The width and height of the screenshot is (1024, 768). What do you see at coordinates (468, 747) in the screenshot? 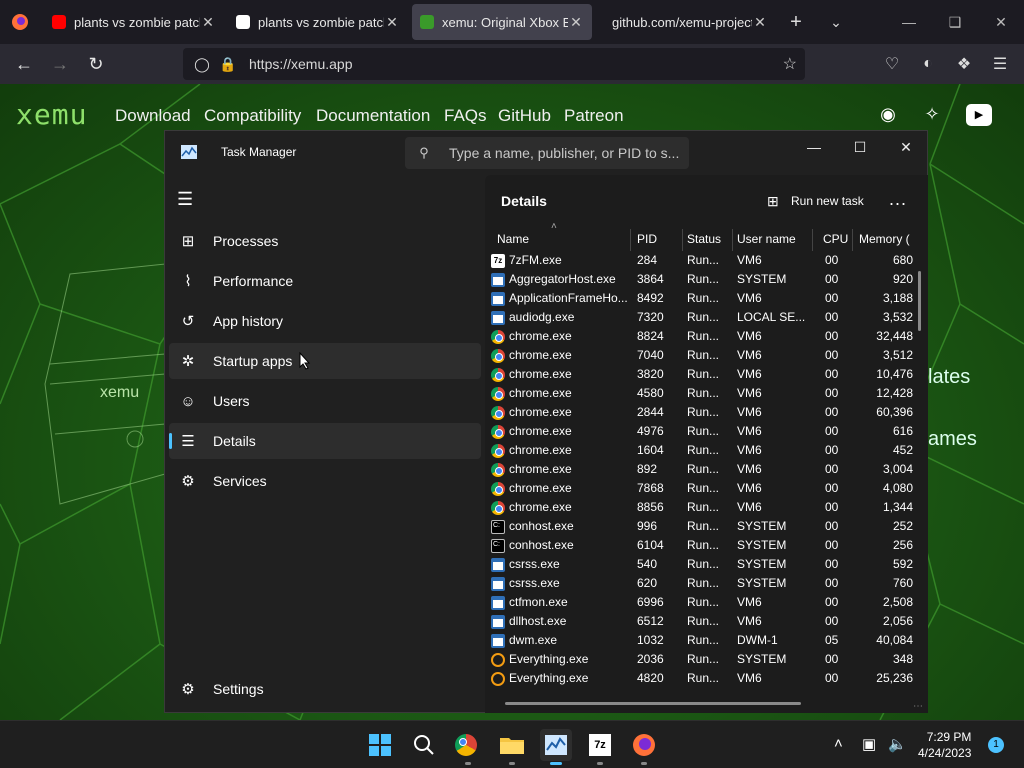
I see `taskbar-chrome` at bounding box center [468, 747].